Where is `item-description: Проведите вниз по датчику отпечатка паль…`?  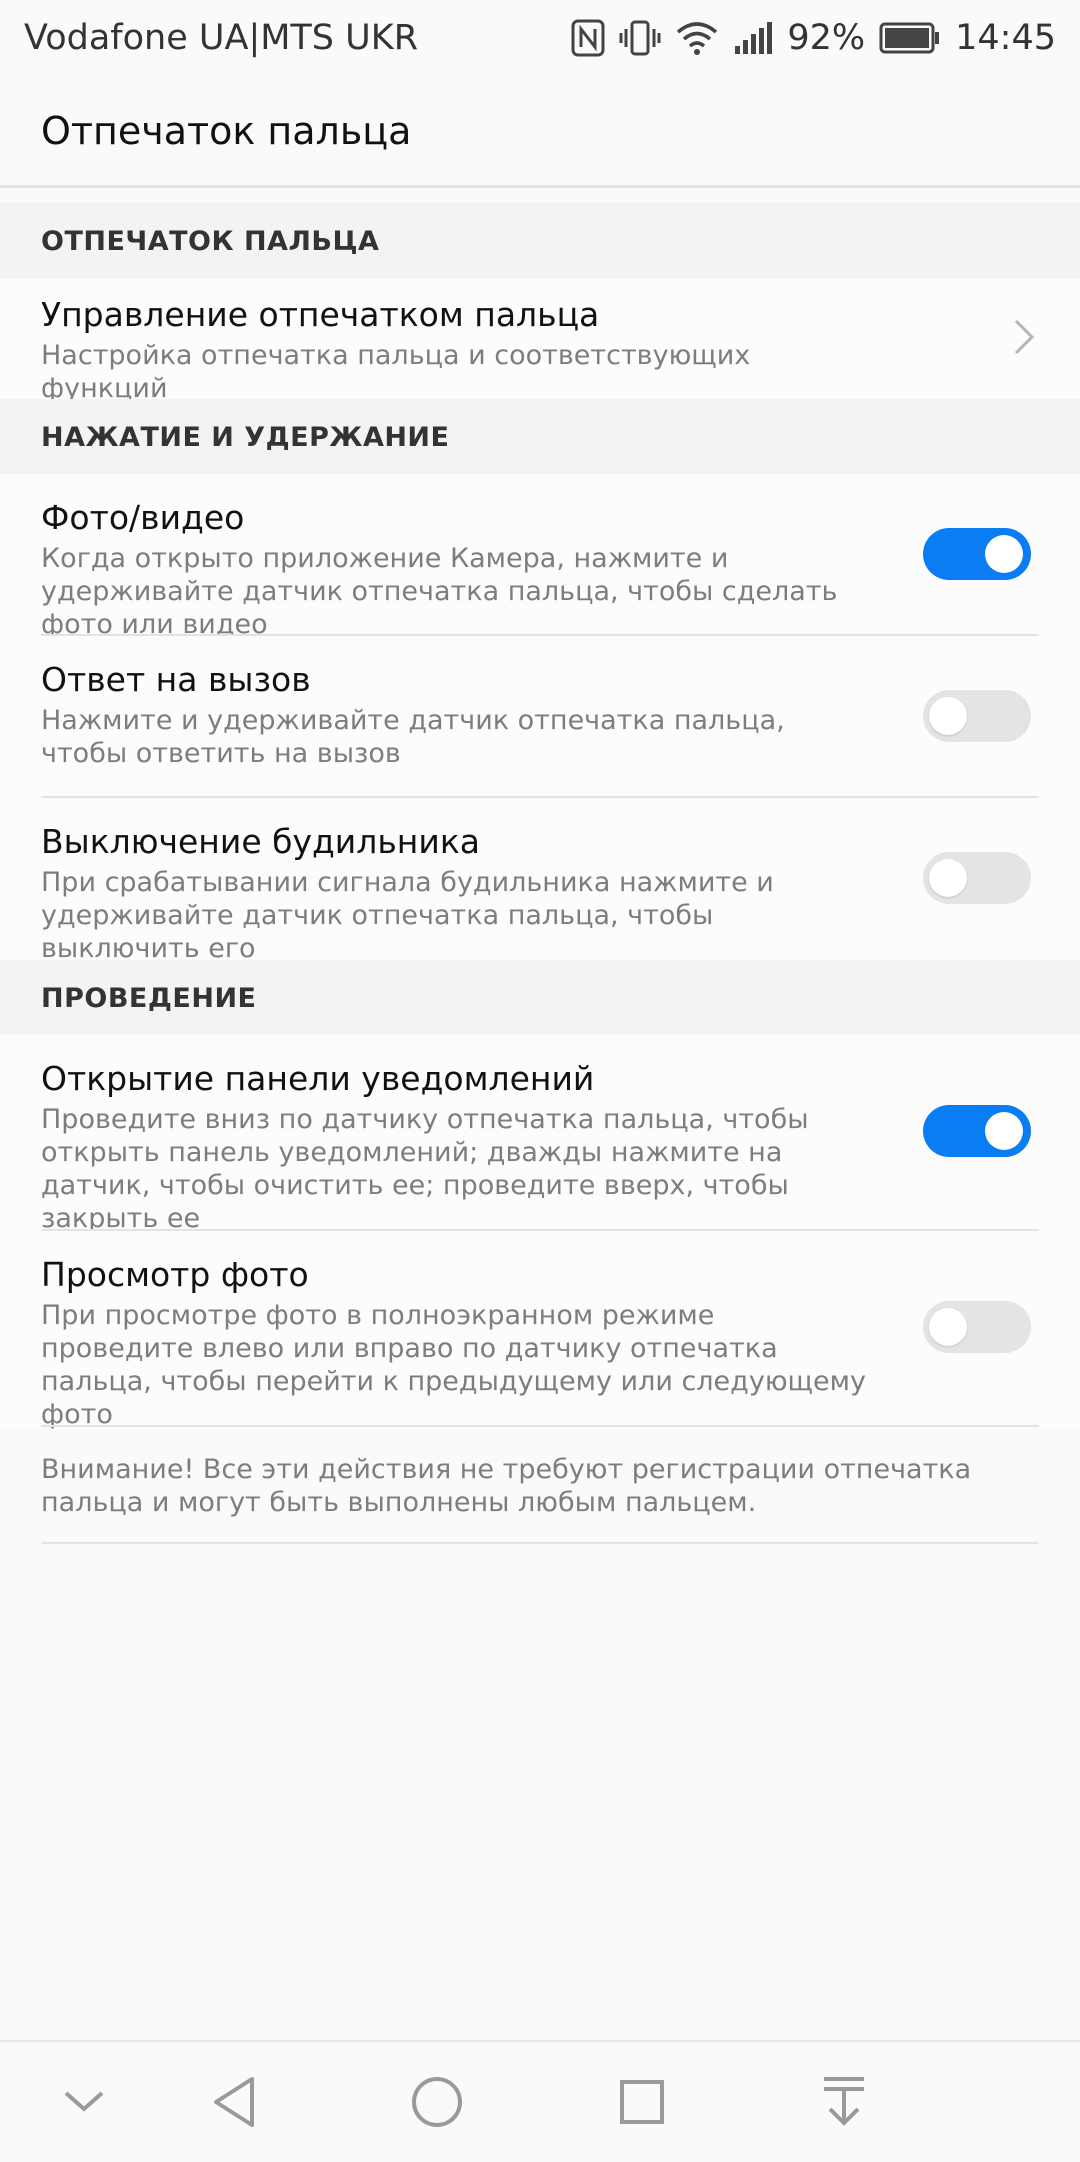 item-description: Проведите вниз по датчику отпечатка паль… is located at coordinates (425, 1169).